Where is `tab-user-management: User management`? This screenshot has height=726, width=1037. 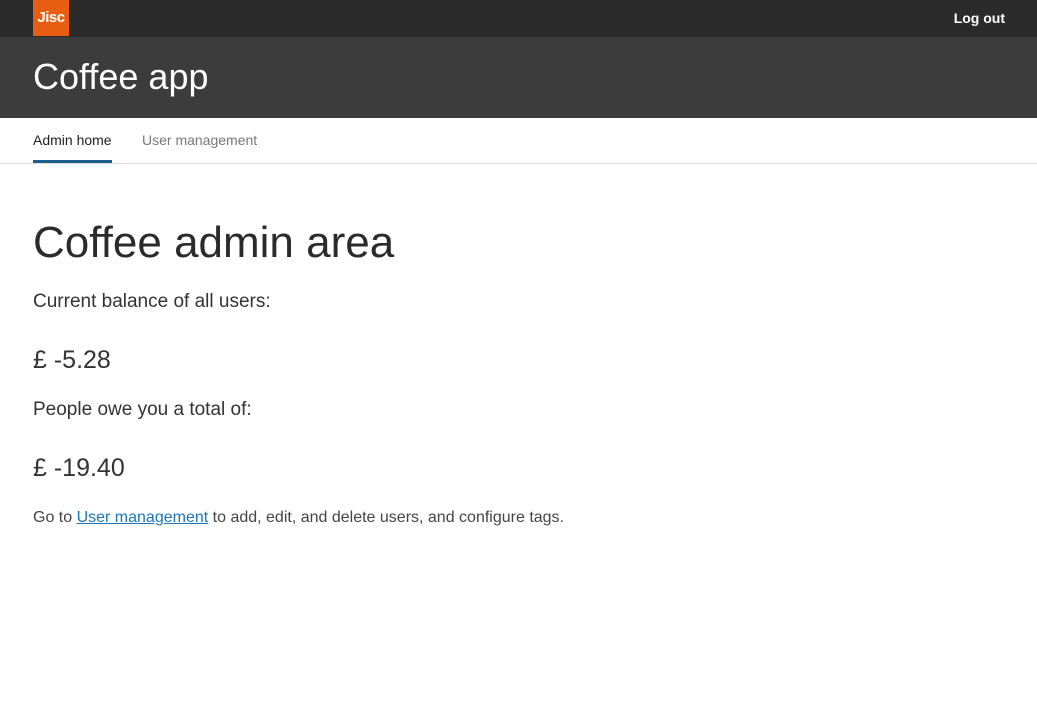 tab-user-management: User management is located at coordinates (199, 139).